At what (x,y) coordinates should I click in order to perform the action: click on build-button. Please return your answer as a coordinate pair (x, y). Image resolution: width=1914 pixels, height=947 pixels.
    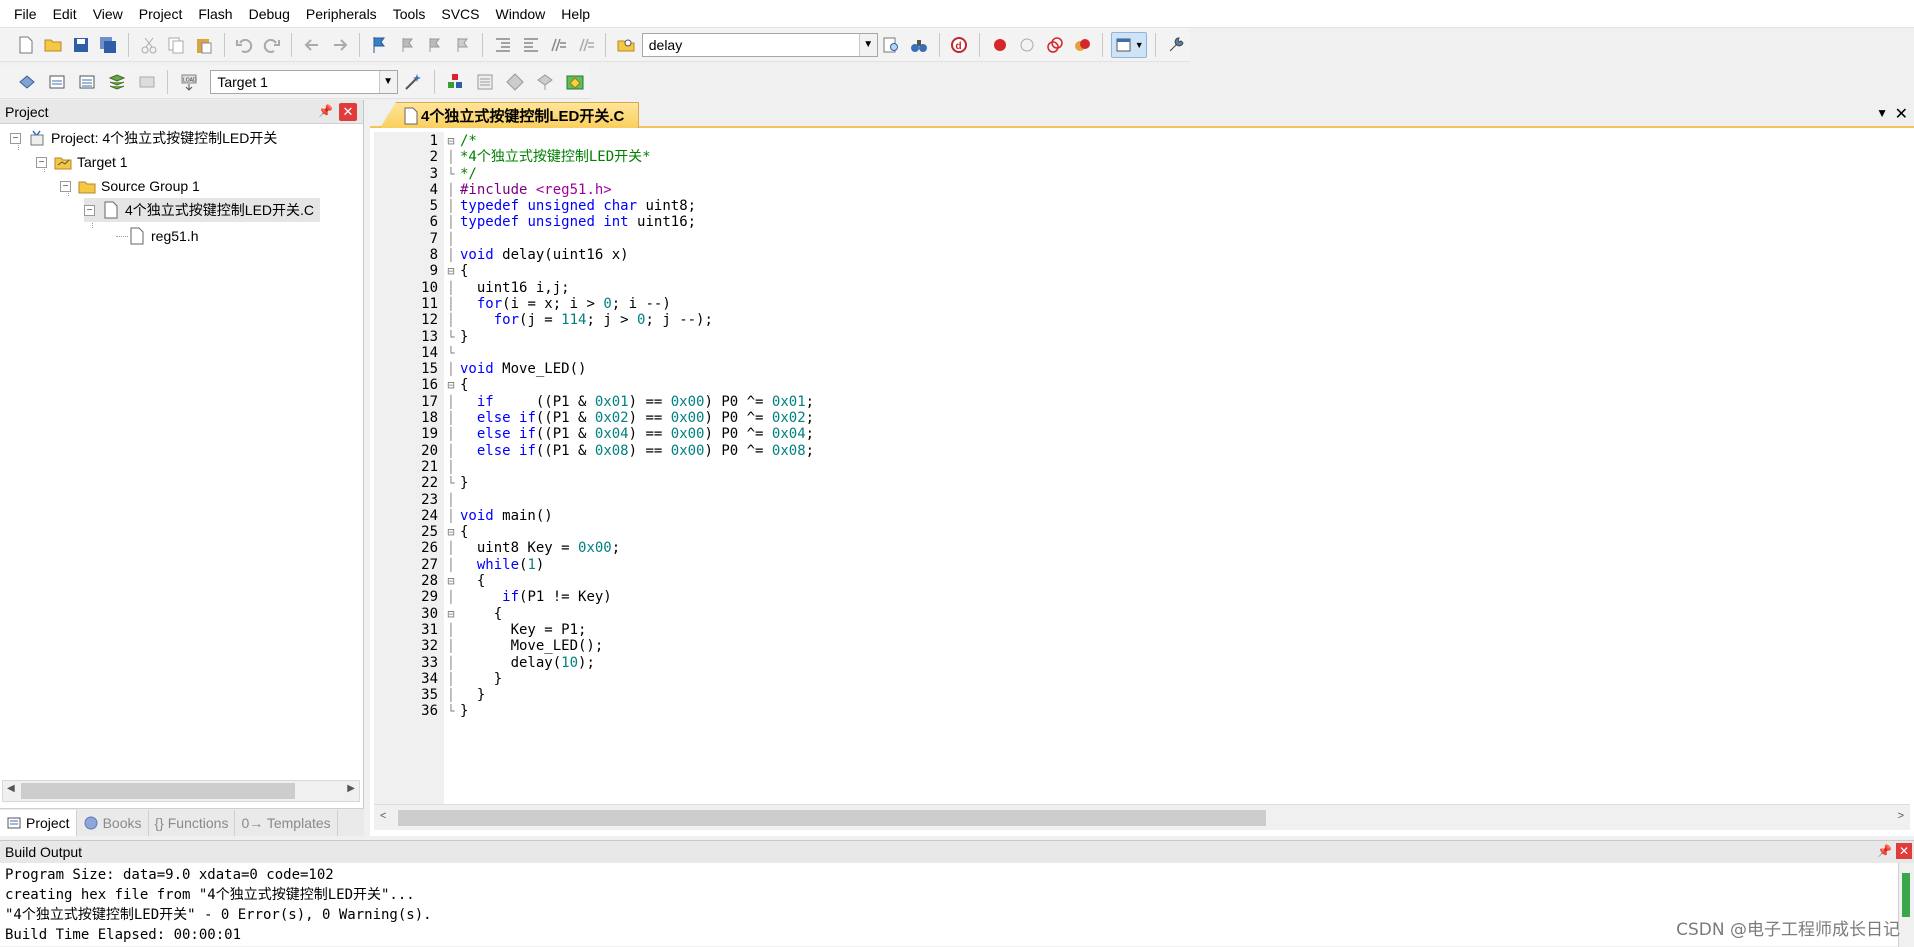
    Looking at the image, I should click on (57, 82).